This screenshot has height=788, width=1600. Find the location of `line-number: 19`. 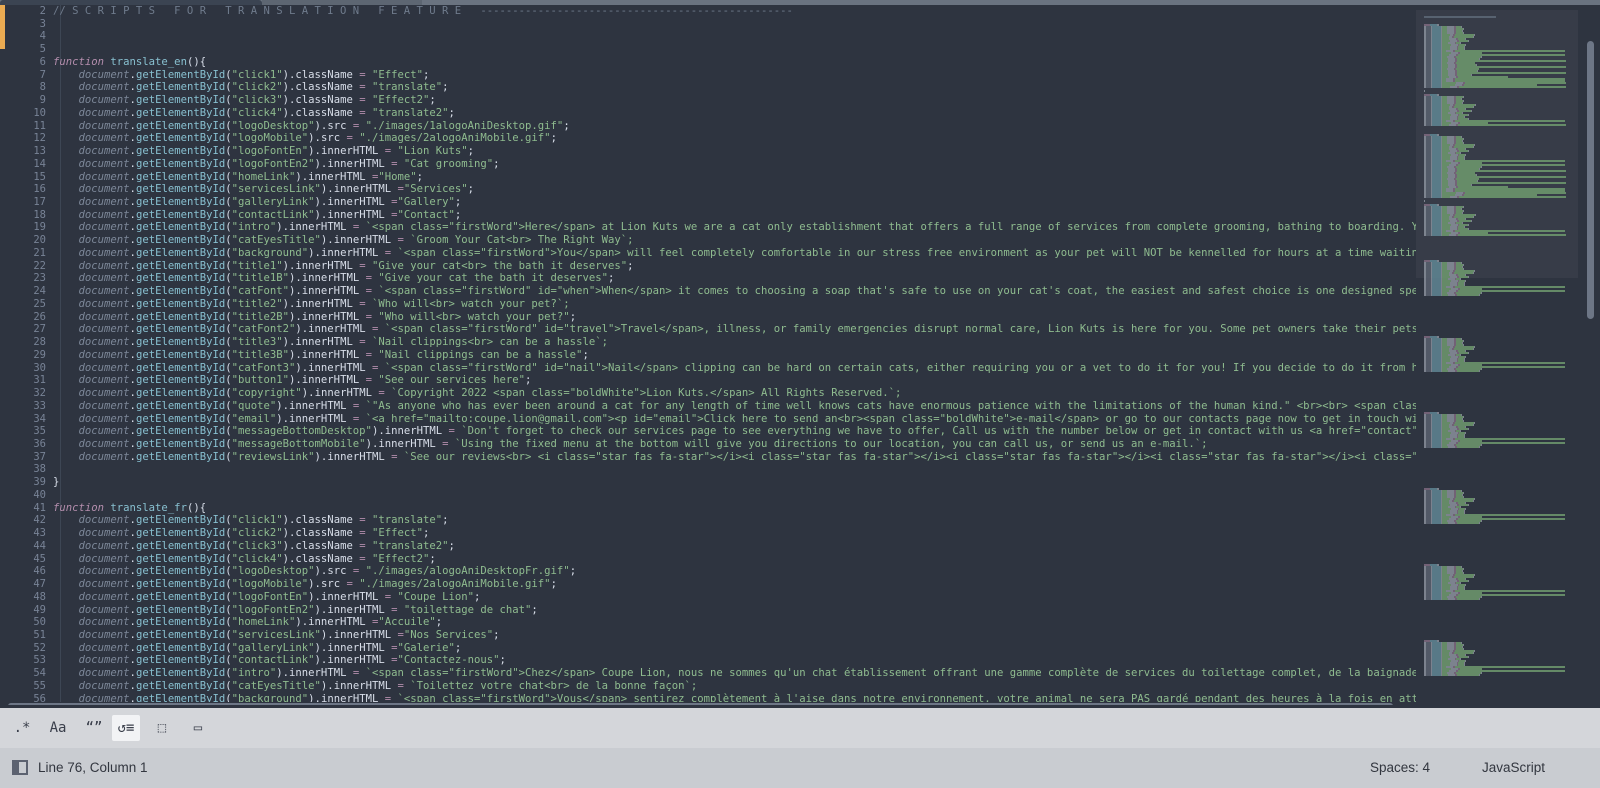

line-number: 19 is located at coordinates (39, 227).